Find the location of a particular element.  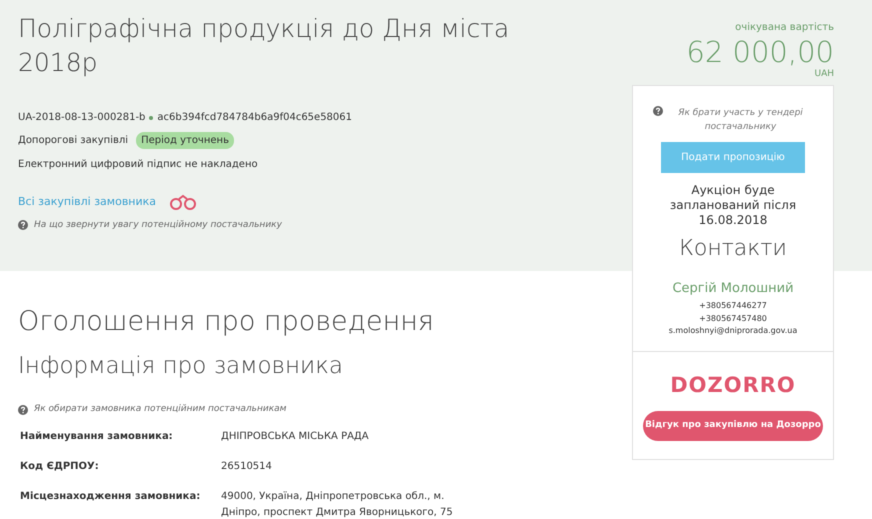

tender-title: Поліграфічна продукція до Дня міста 2018р is located at coordinates (264, 46).